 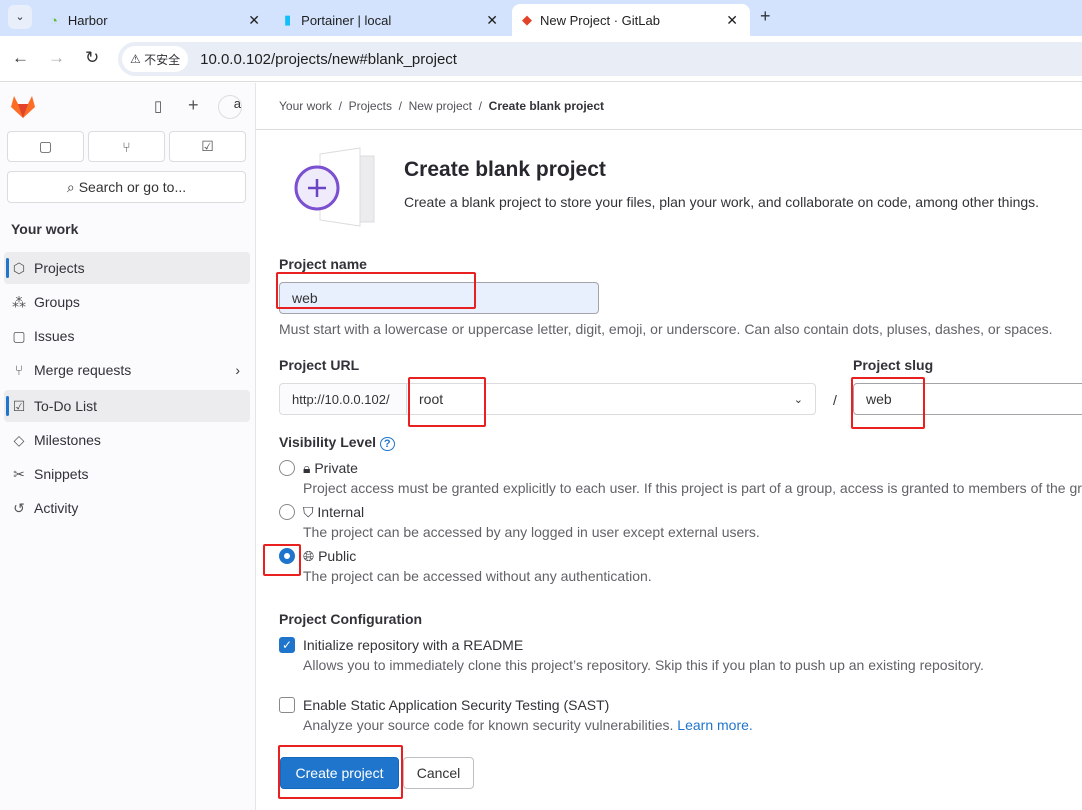 What do you see at coordinates (162, 59) in the screenshot?
I see `security-label: 不安全` at bounding box center [162, 59].